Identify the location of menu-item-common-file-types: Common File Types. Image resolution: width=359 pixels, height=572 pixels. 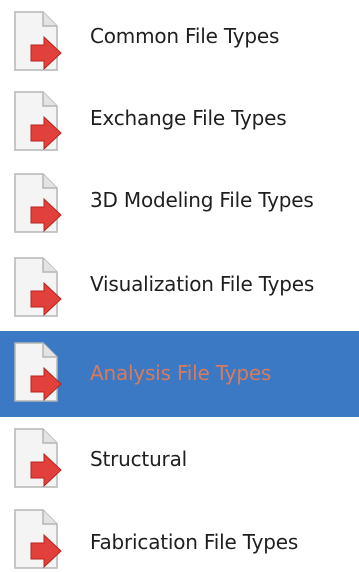
(179, 41).